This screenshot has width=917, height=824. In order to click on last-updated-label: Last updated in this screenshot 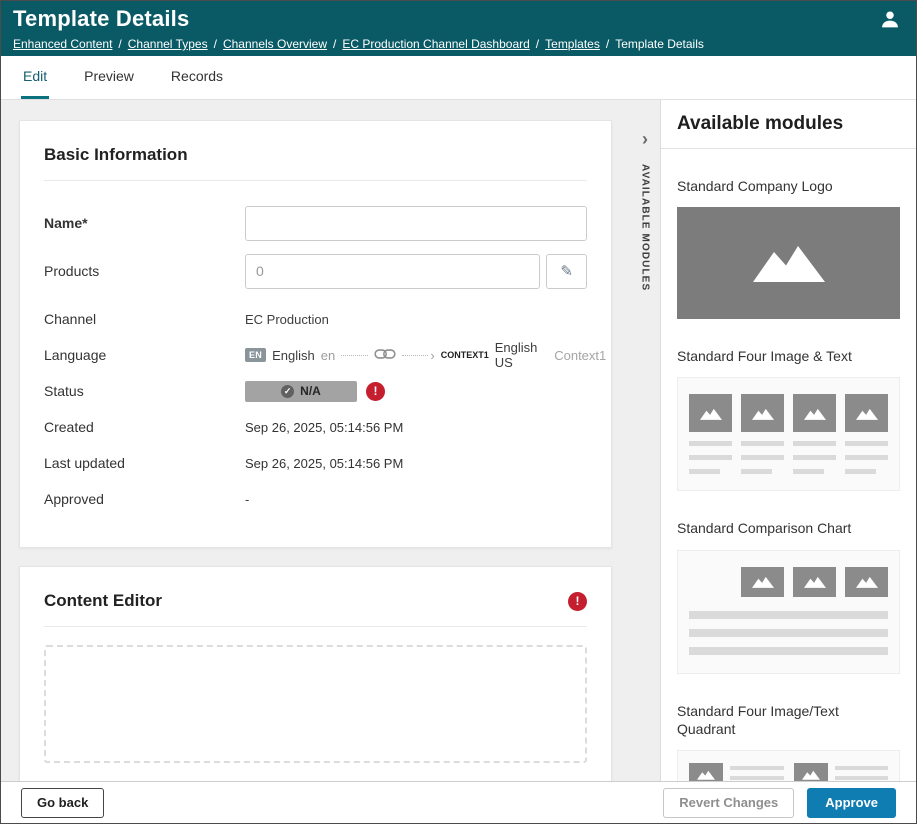, I will do `click(84, 463)`.